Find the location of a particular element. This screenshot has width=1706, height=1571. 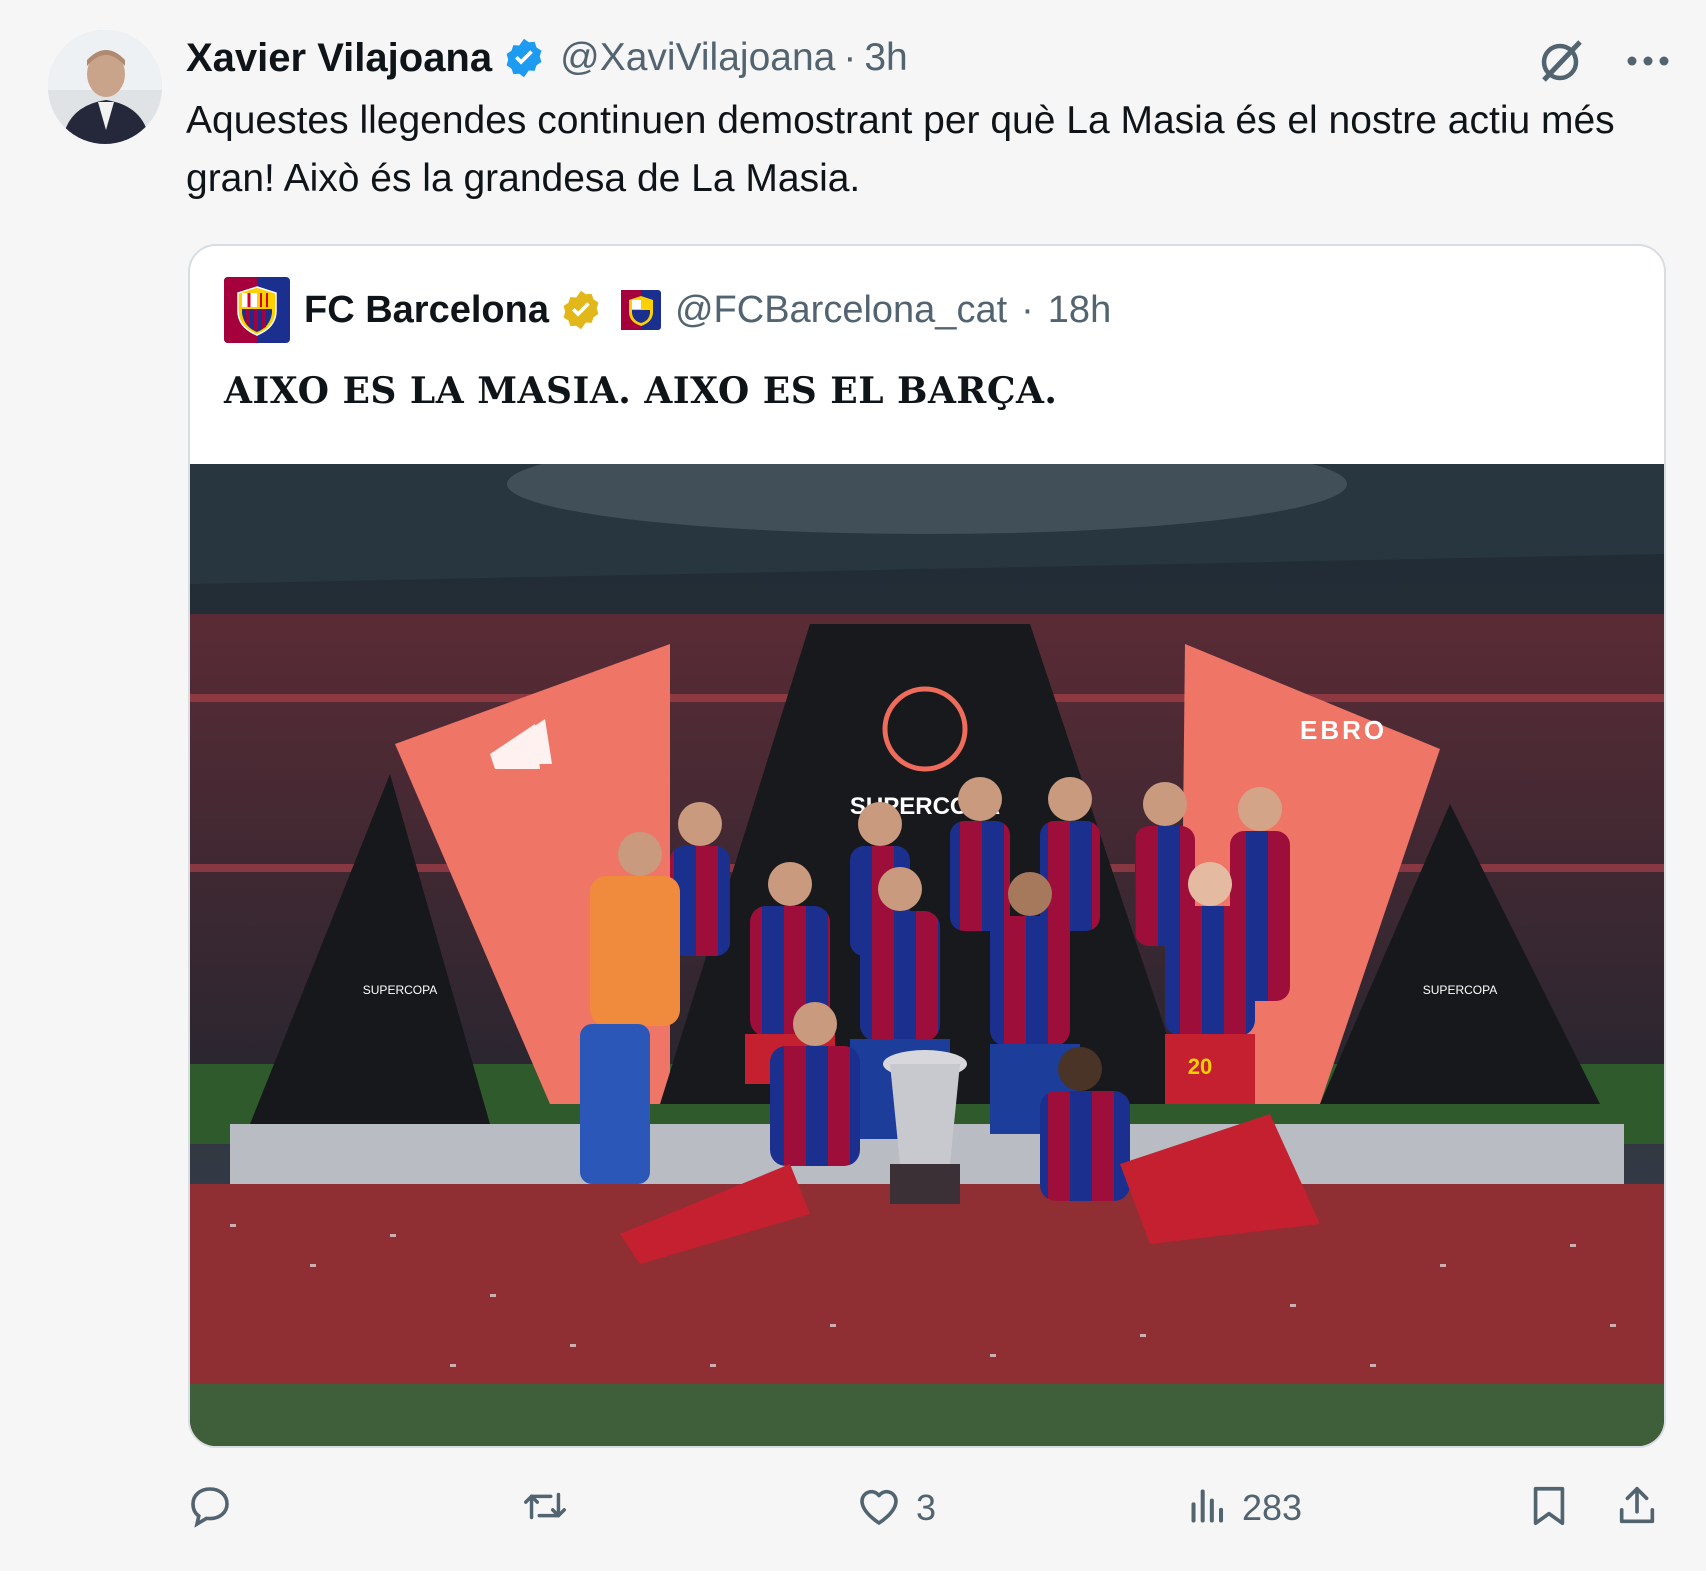

avatar-image is located at coordinates (105, 87).